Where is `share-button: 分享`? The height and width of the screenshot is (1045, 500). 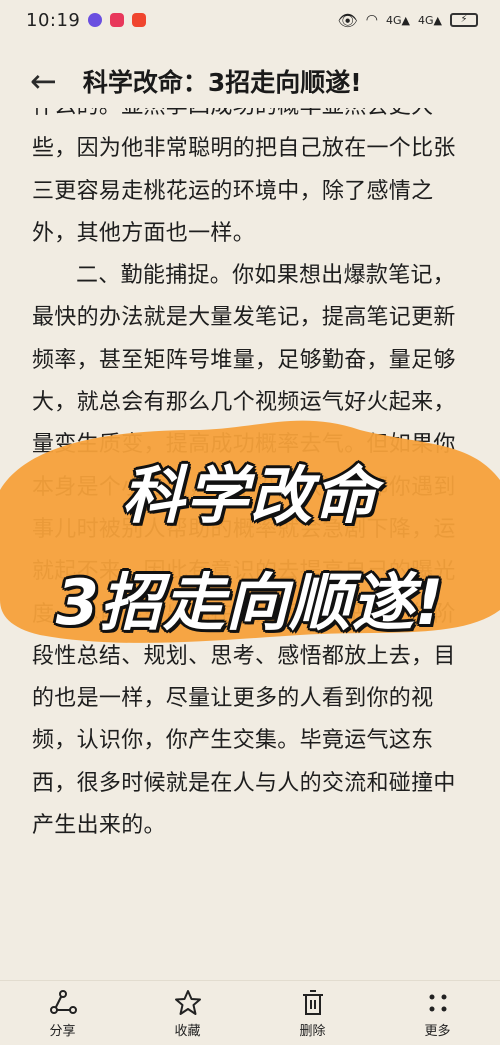
share-button: 分享 is located at coordinates (63, 1013).